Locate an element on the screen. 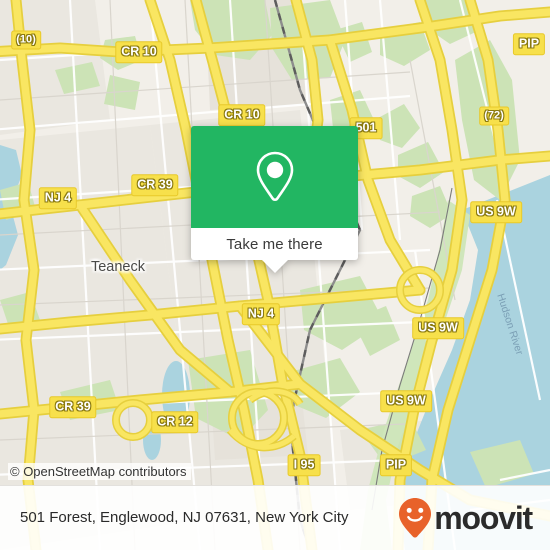  place-label: Teaneck is located at coordinates (118, 267).